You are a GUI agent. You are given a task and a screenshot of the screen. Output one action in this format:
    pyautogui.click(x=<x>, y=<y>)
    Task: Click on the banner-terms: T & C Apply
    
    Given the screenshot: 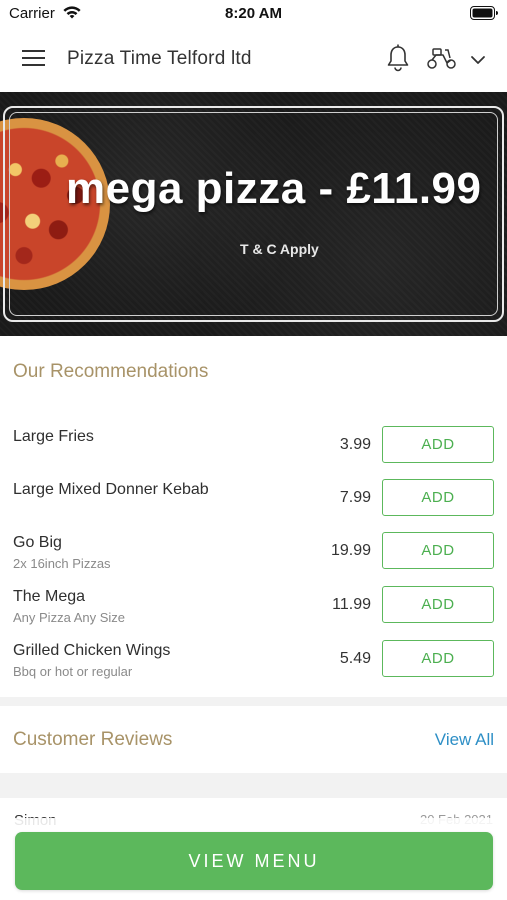 What is the action you would take?
    pyautogui.click(x=279, y=249)
    